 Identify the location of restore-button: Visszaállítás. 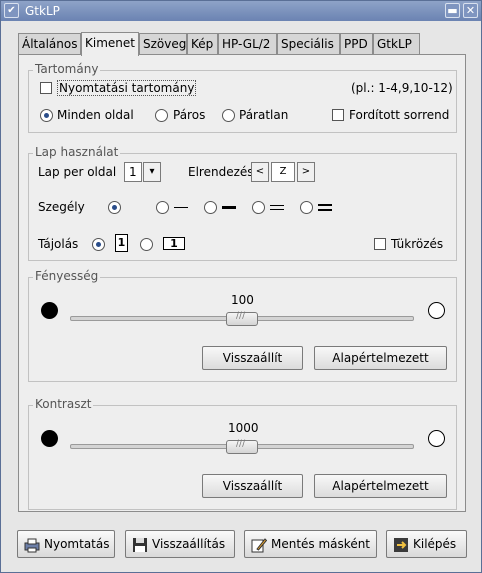
(180, 544).